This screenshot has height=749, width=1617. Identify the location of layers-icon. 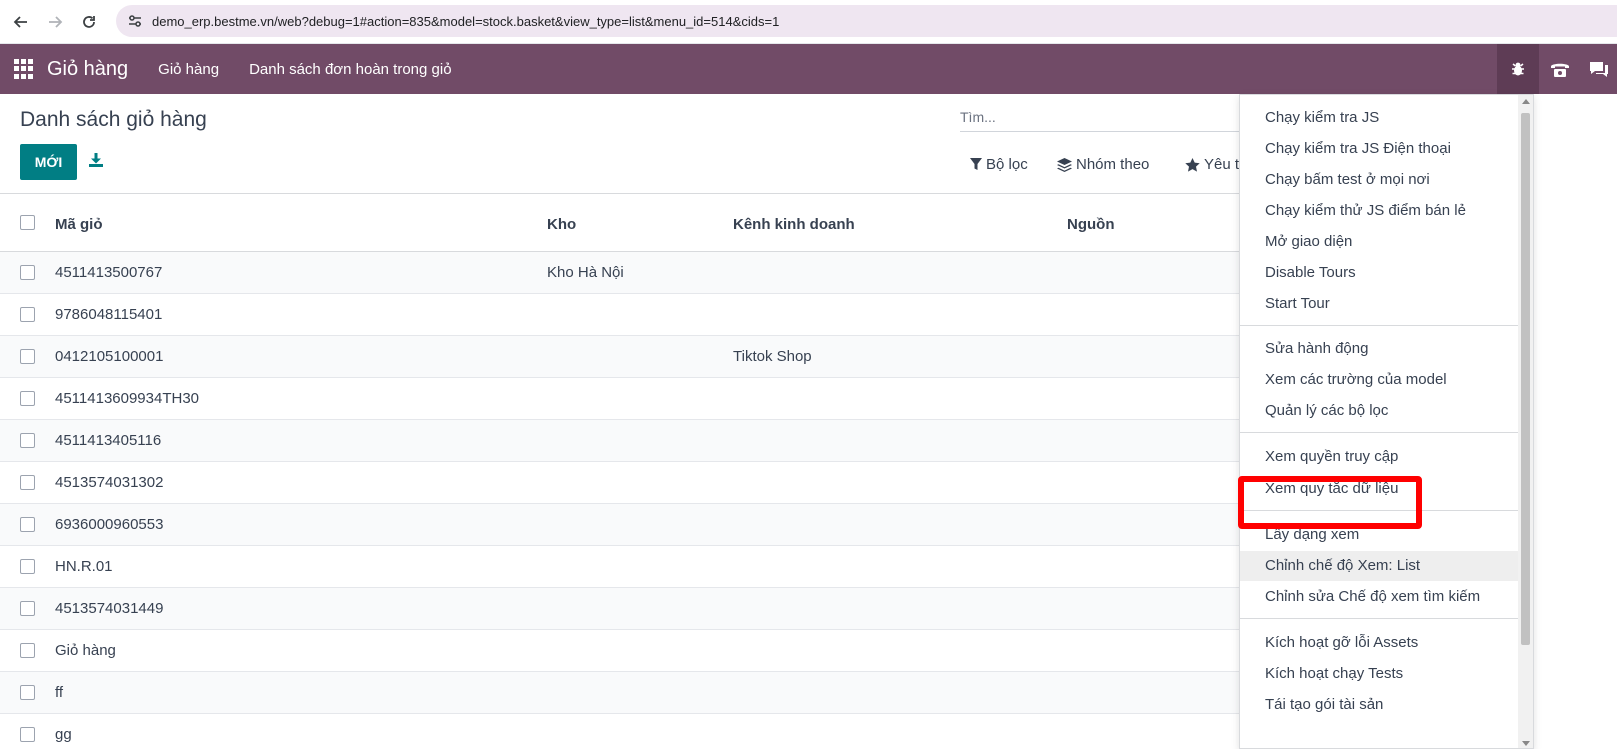
(1064, 164).